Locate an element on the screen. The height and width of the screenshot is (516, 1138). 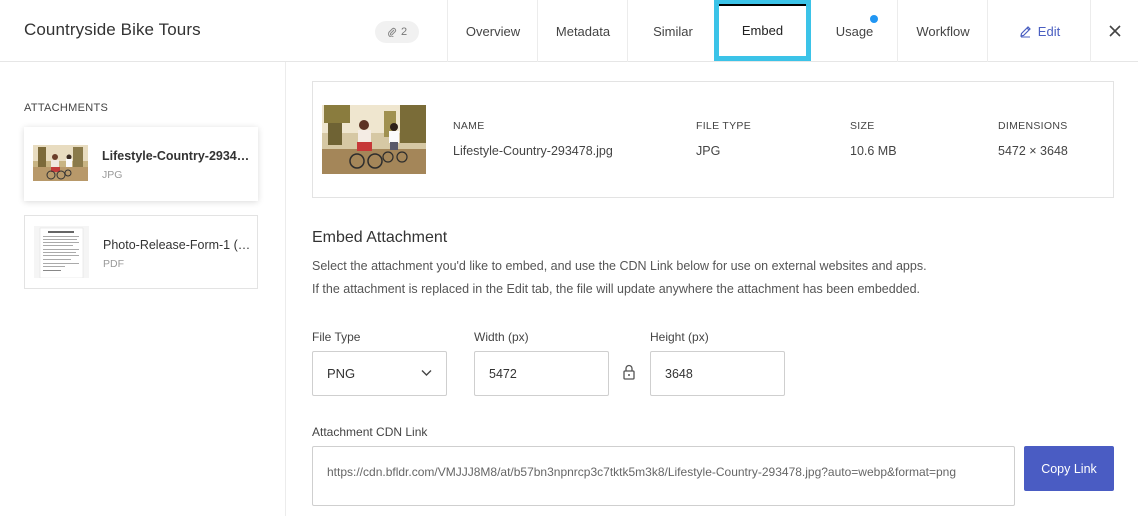
attachment-count: 2 is located at coordinates (404, 32).